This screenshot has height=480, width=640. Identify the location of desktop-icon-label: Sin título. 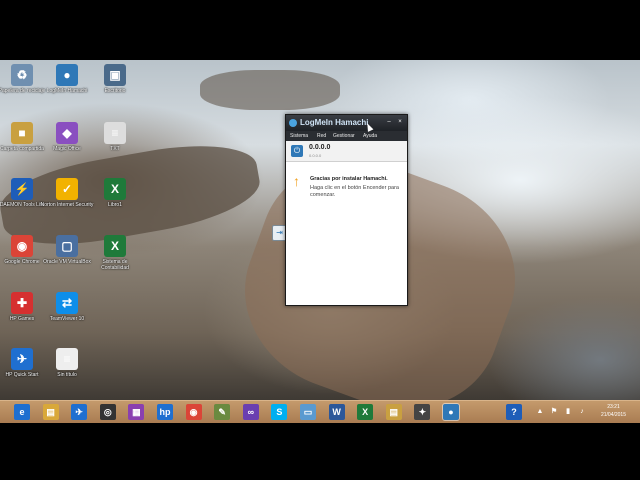
(67, 375).